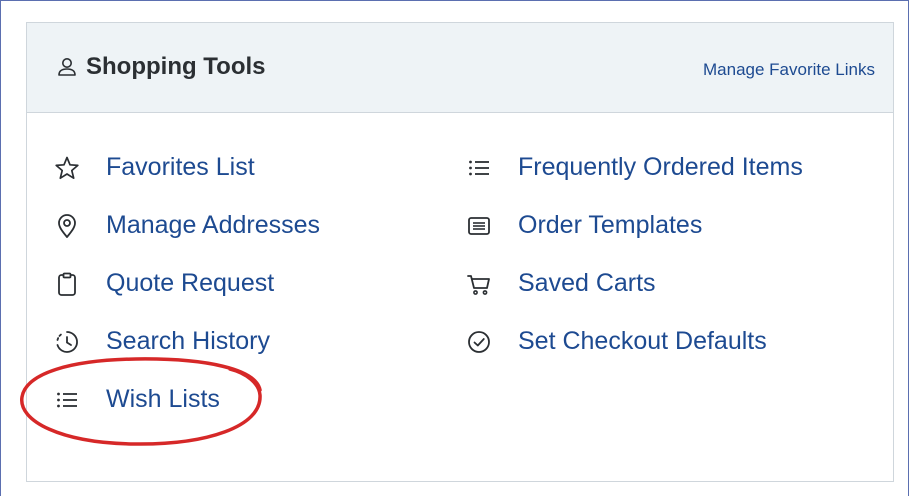  I want to click on frame-left-line, so click(0, 248).